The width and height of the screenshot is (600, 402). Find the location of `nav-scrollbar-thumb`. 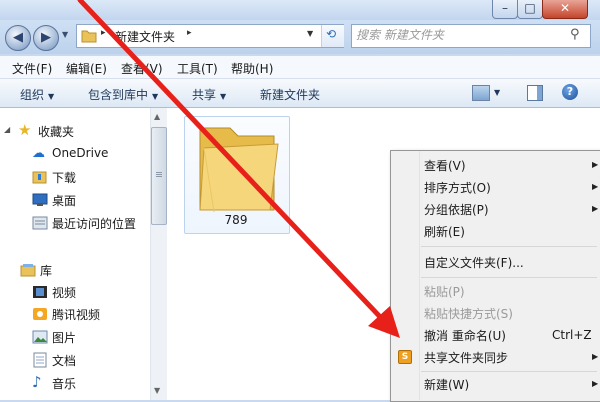

nav-scrollbar-thumb is located at coordinates (159, 176).